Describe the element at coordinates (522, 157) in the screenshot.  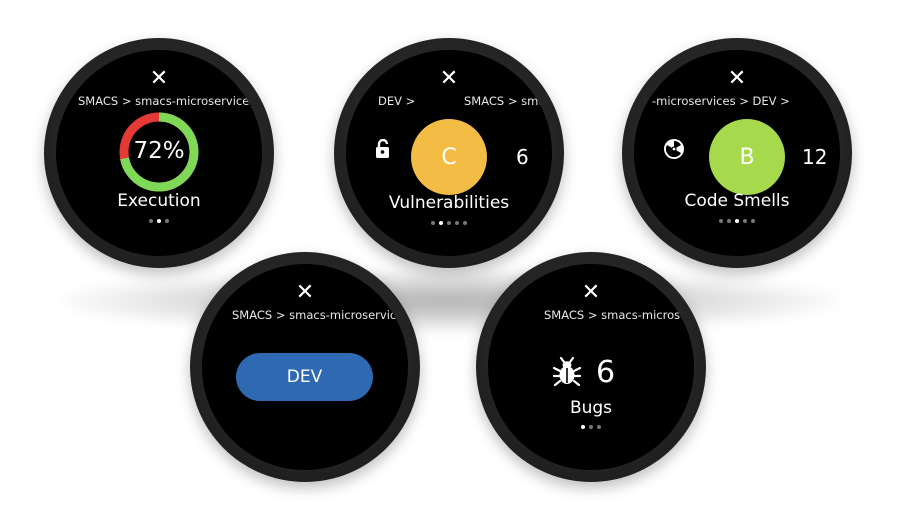
I see `vulnerability-count: 6` at that location.